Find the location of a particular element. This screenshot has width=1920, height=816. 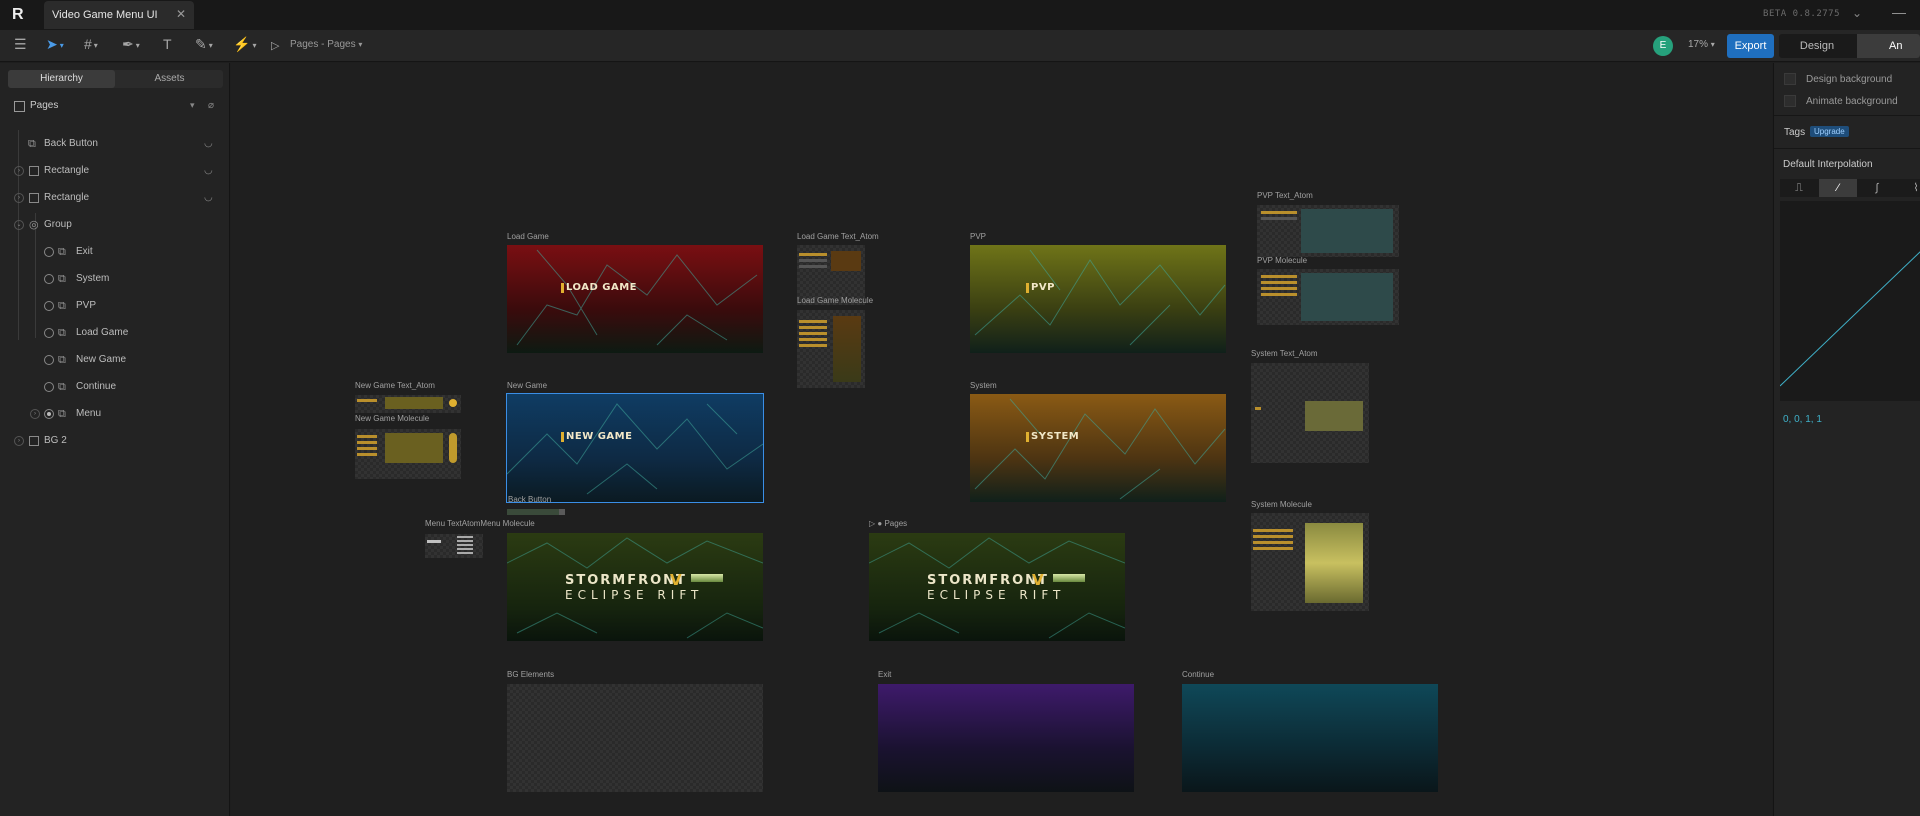

zoom-control: 17% ▾ is located at coordinates (1701, 44).